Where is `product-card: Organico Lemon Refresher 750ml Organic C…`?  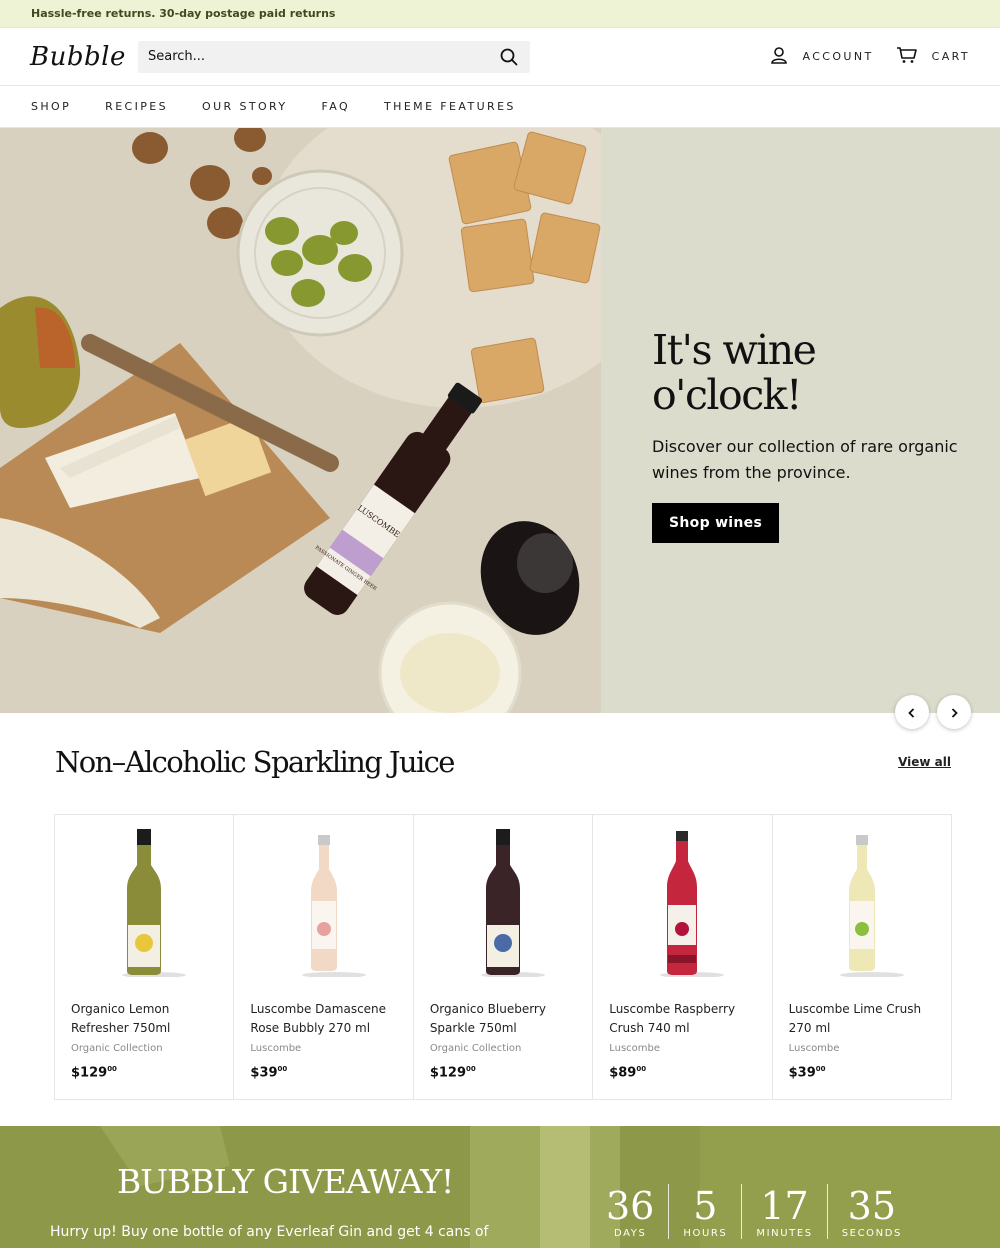
product-card: Organico Lemon Refresher 750ml Organic C… is located at coordinates (145, 957).